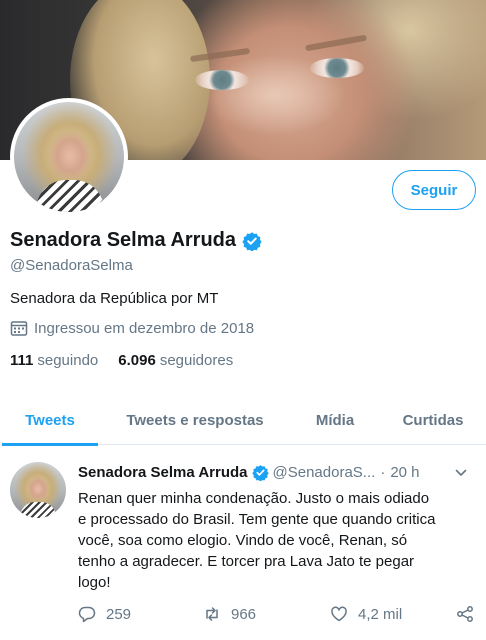 This screenshot has width=486, height=640. Describe the element at coordinates (196, 360) in the screenshot. I see `followers-label: seguidores` at that location.